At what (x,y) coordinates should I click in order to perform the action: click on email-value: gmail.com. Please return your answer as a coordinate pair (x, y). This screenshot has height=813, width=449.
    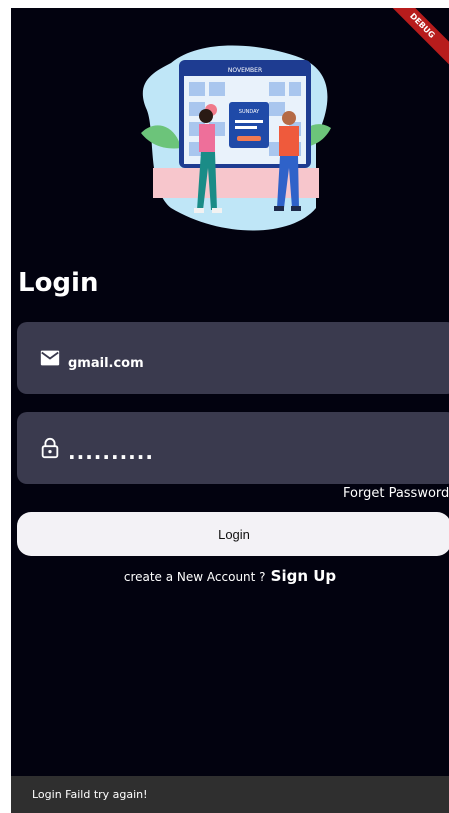
    Looking at the image, I should click on (106, 363).